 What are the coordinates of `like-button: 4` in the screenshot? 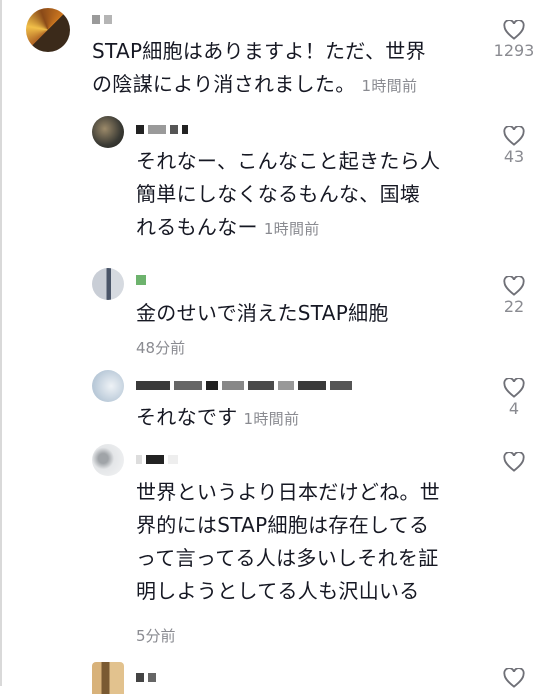 It's located at (514, 398).